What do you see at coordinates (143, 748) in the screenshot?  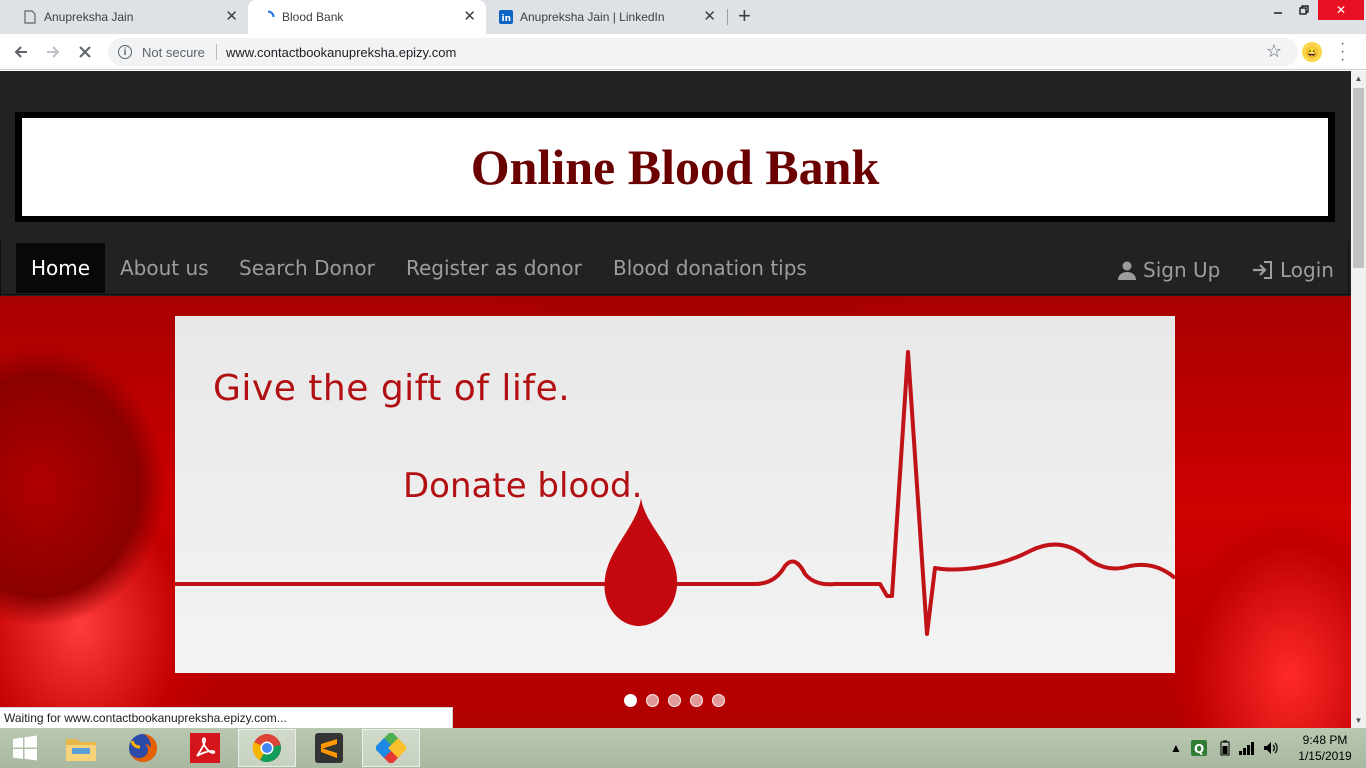 I see `firefox-icon` at bounding box center [143, 748].